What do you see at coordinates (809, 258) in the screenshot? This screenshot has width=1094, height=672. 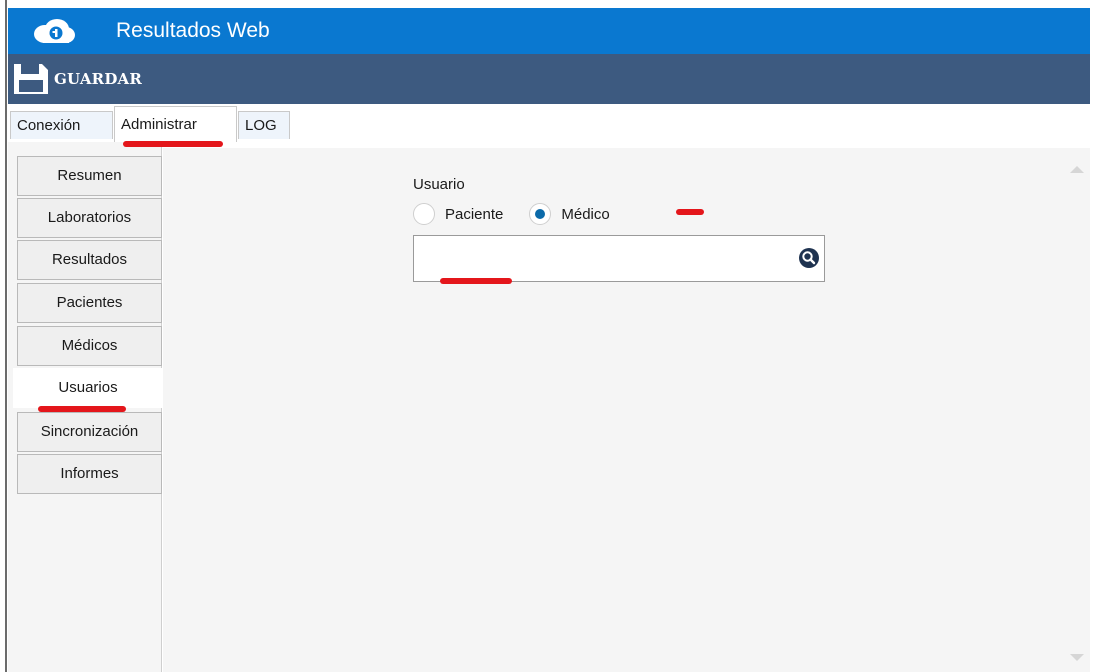 I see `search-icon` at bounding box center [809, 258].